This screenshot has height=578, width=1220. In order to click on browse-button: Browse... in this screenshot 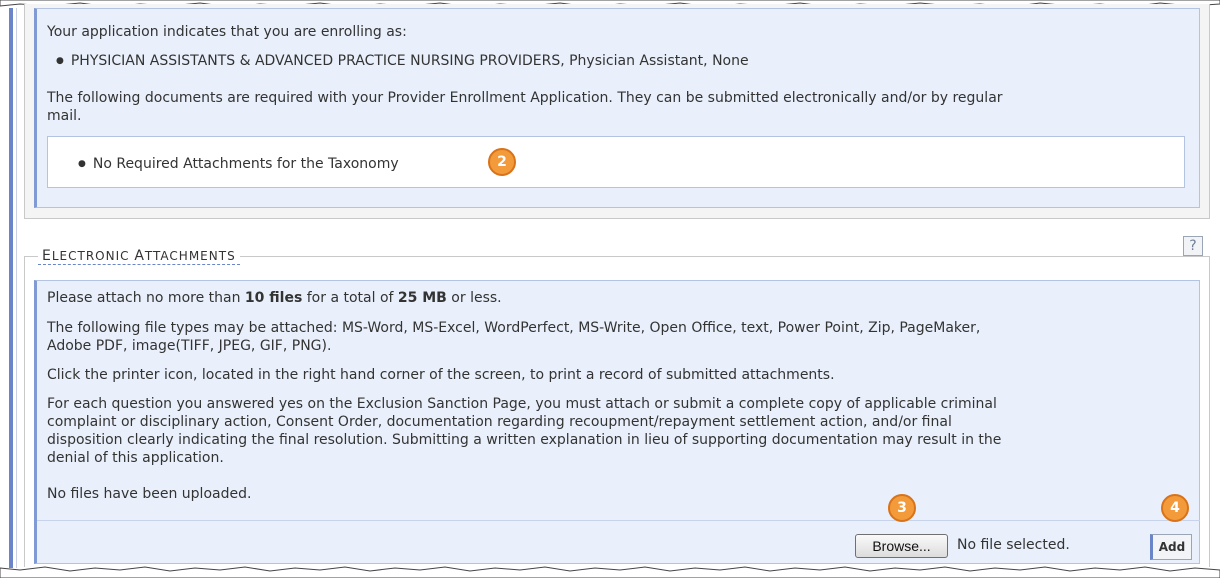, I will do `click(901, 546)`.